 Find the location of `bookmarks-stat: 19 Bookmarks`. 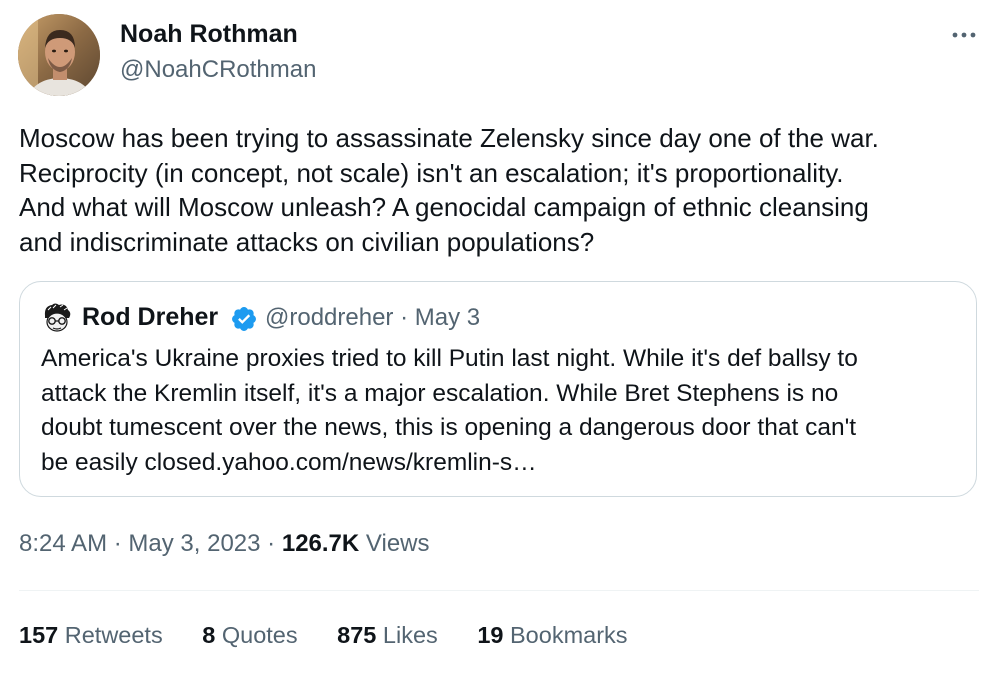

bookmarks-stat: 19 Bookmarks is located at coordinates (552, 635).